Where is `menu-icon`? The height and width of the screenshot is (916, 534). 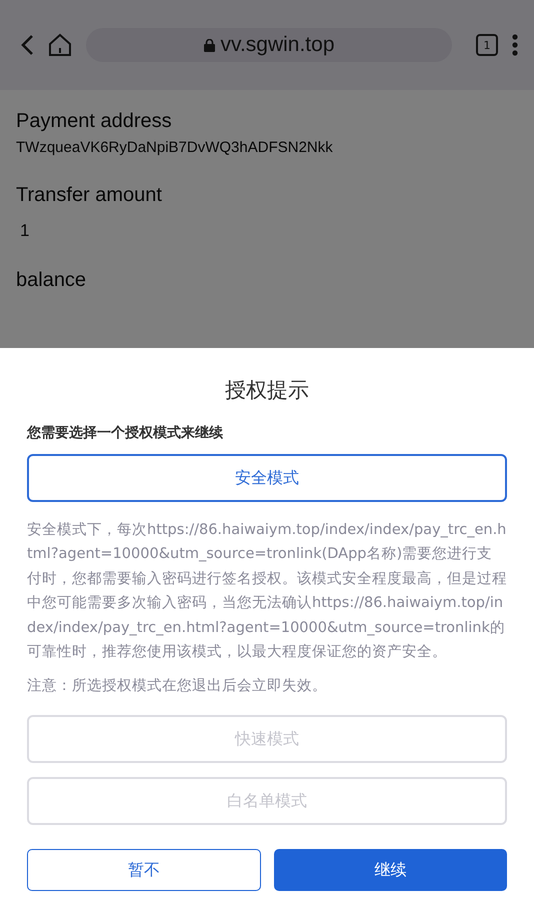 menu-icon is located at coordinates (515, 45).